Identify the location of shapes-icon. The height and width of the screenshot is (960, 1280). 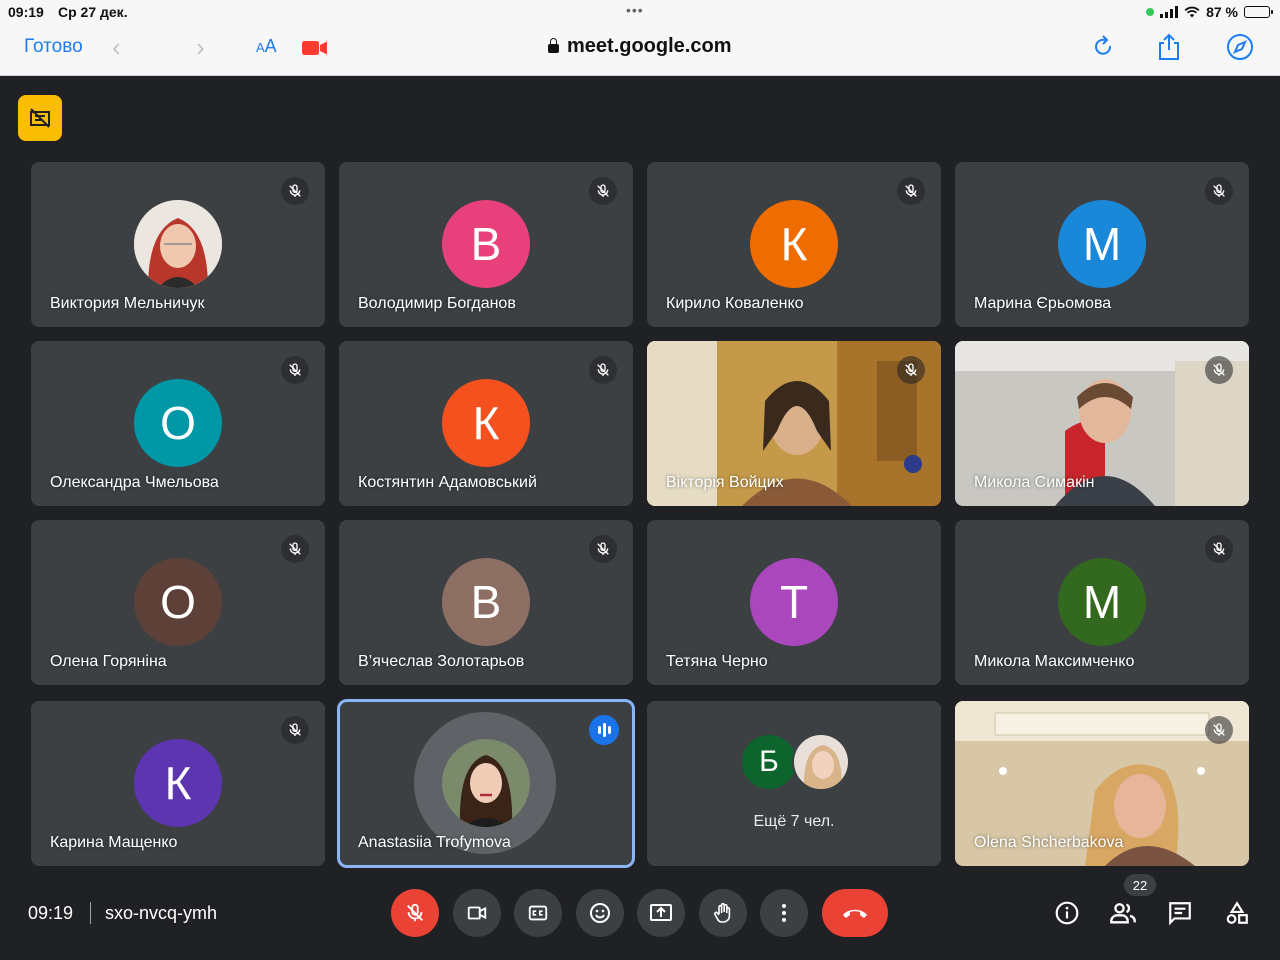
(1237, 912).